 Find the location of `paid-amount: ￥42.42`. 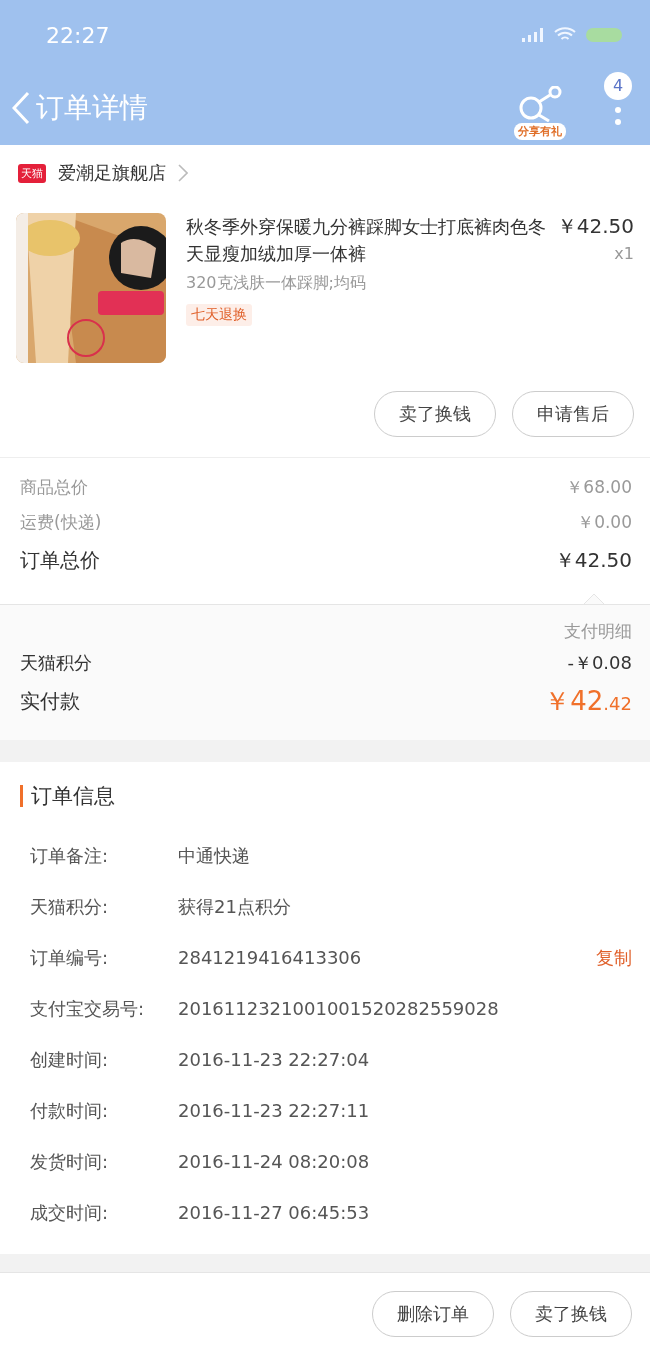

paid-amount: ￥42.42 is located at coordinates (588, 701).